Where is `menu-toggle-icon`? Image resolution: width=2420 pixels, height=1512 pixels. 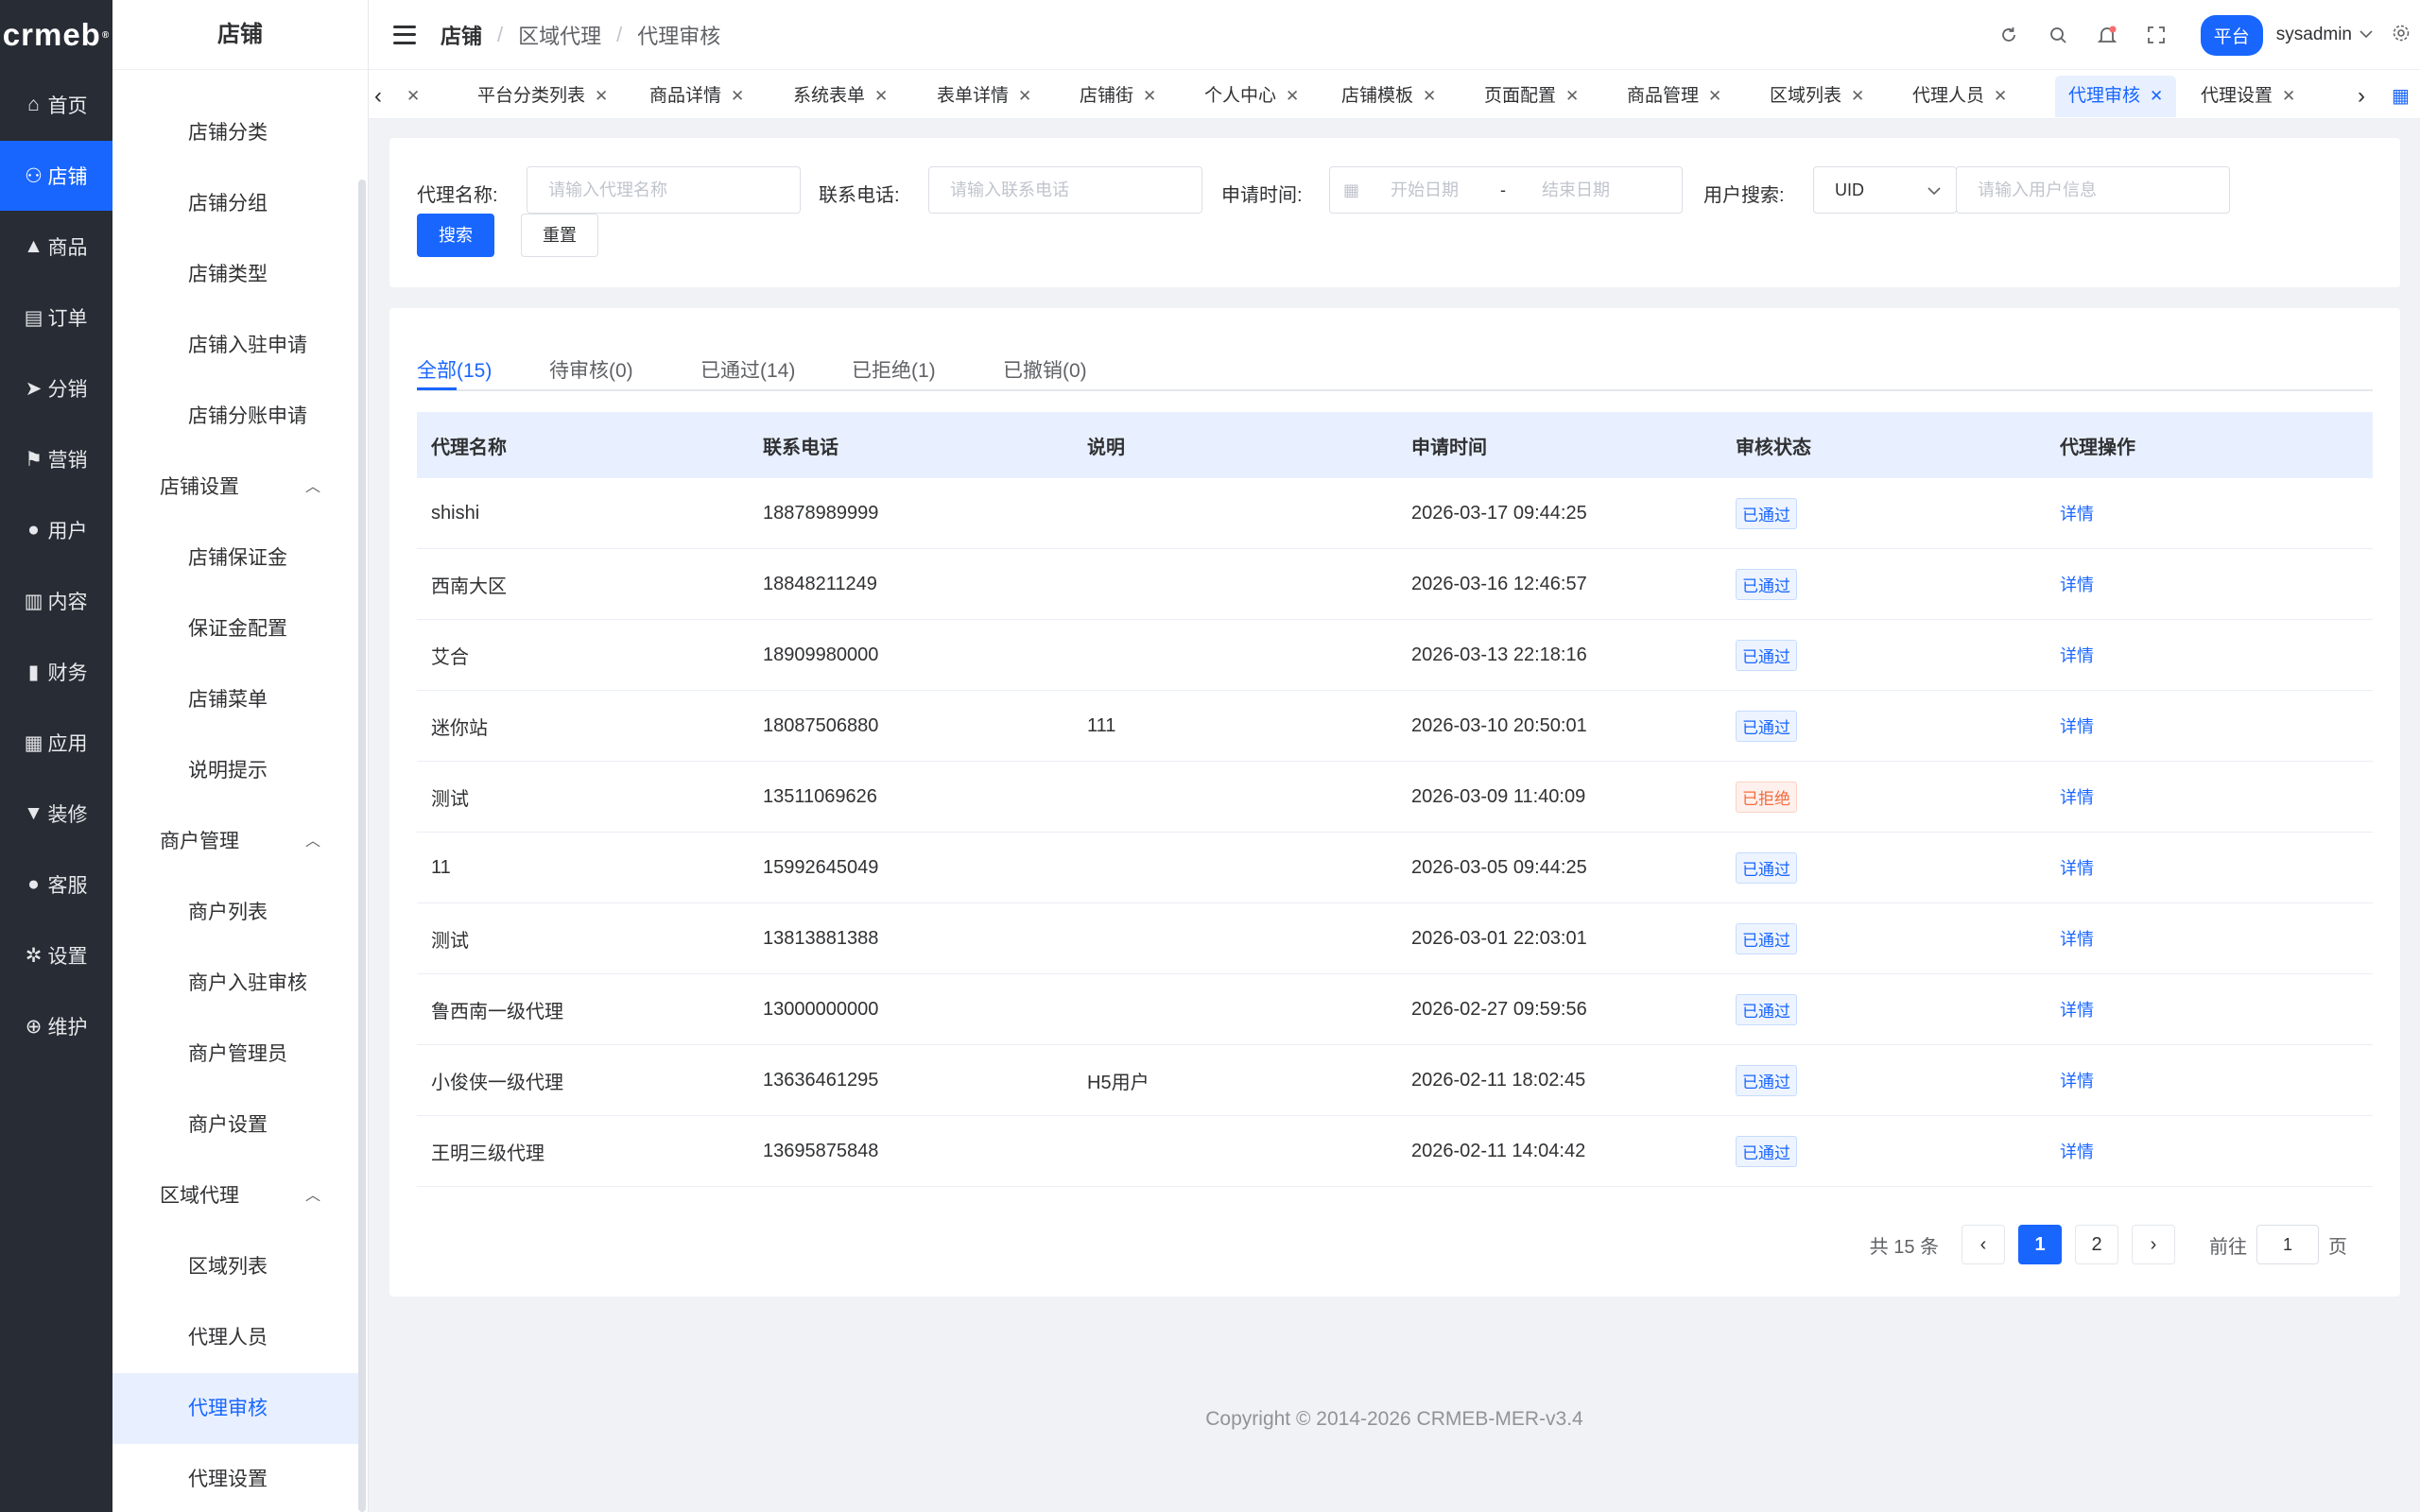
menu-toggle-icon is located at coordinates (405, 34).